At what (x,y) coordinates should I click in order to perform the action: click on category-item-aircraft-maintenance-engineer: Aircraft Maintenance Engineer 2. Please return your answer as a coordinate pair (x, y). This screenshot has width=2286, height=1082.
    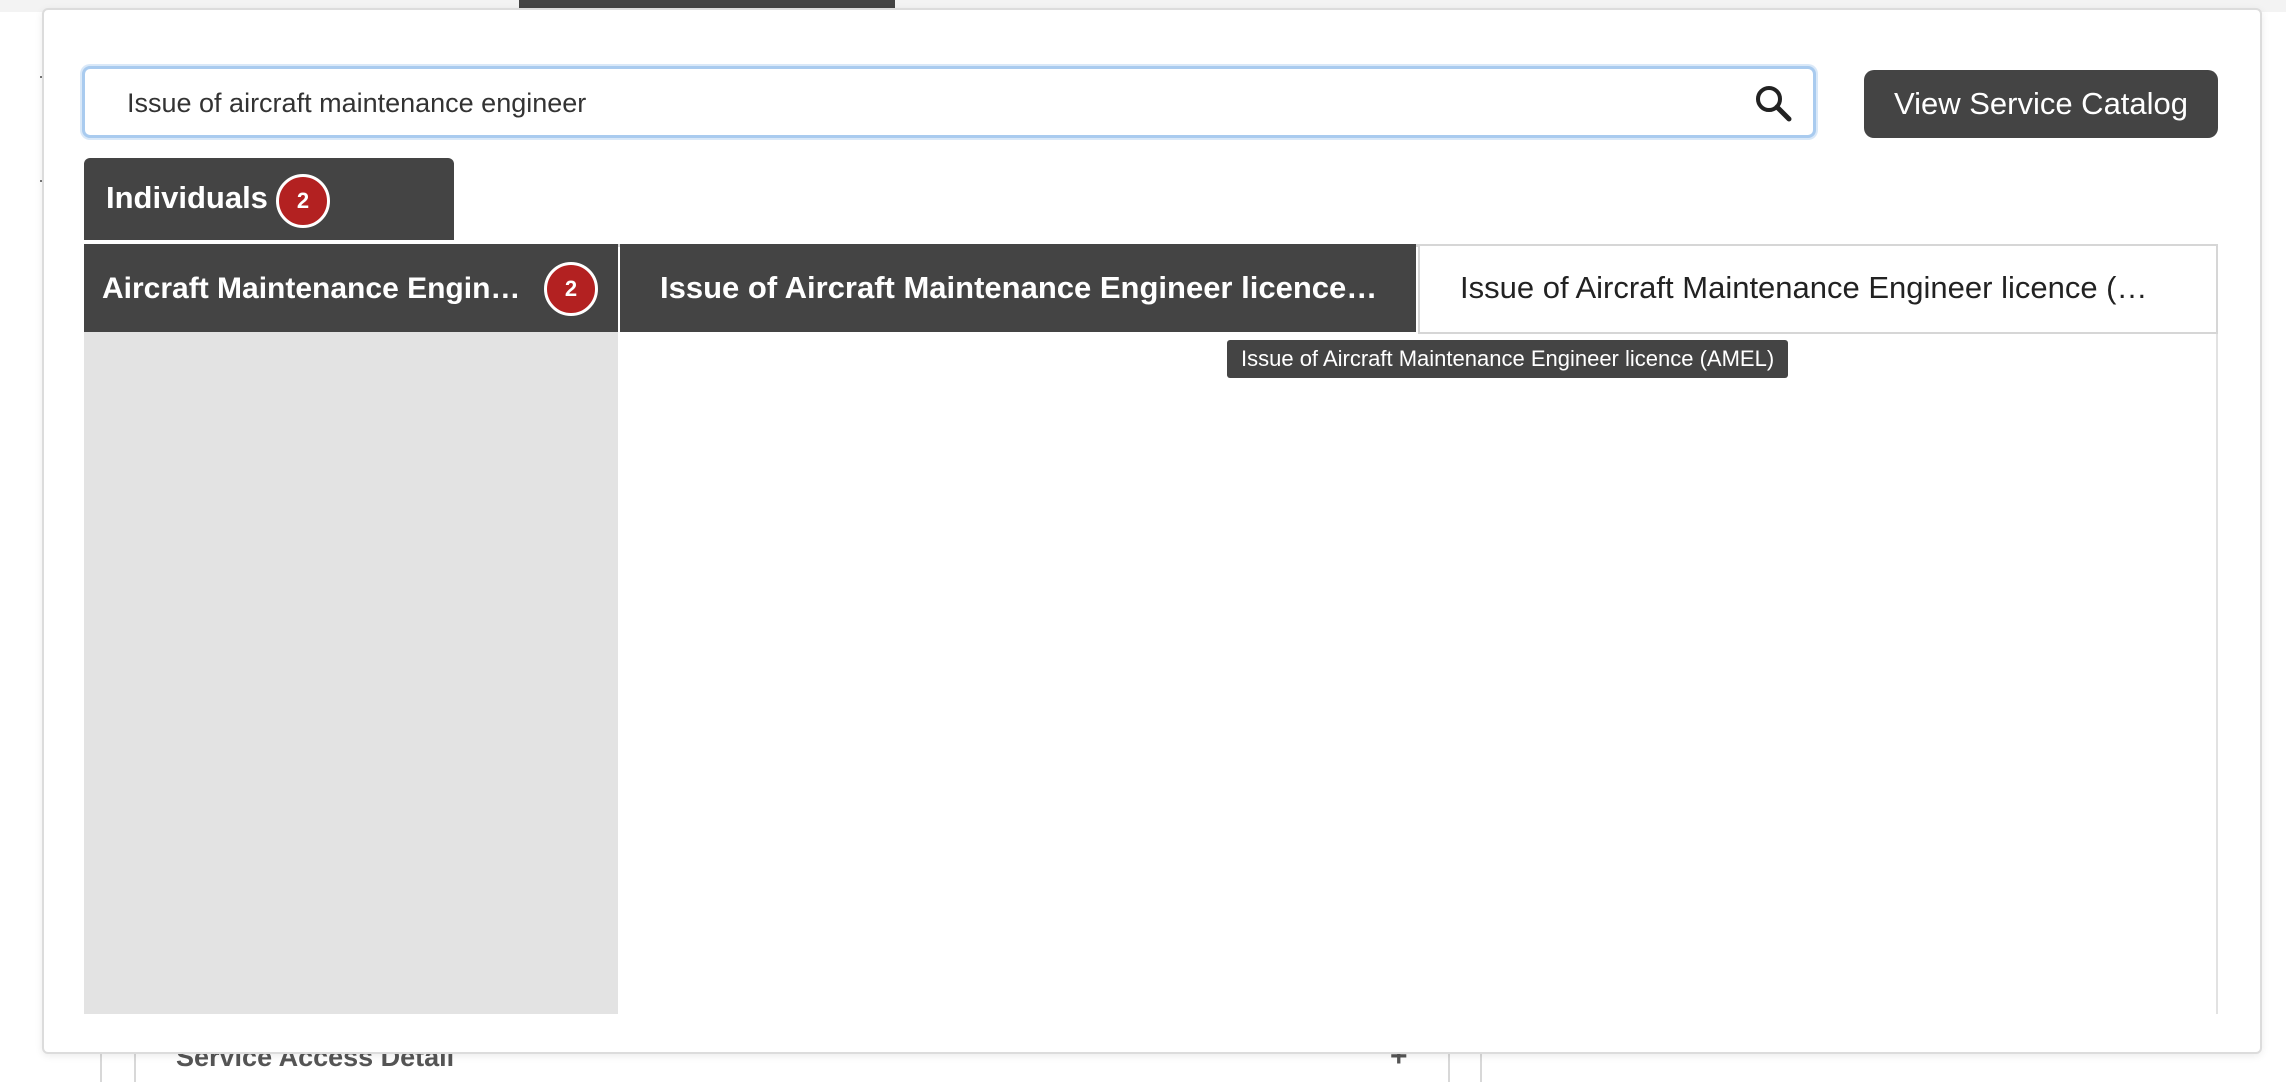
    Looking at the image, I should click on (351, 288).